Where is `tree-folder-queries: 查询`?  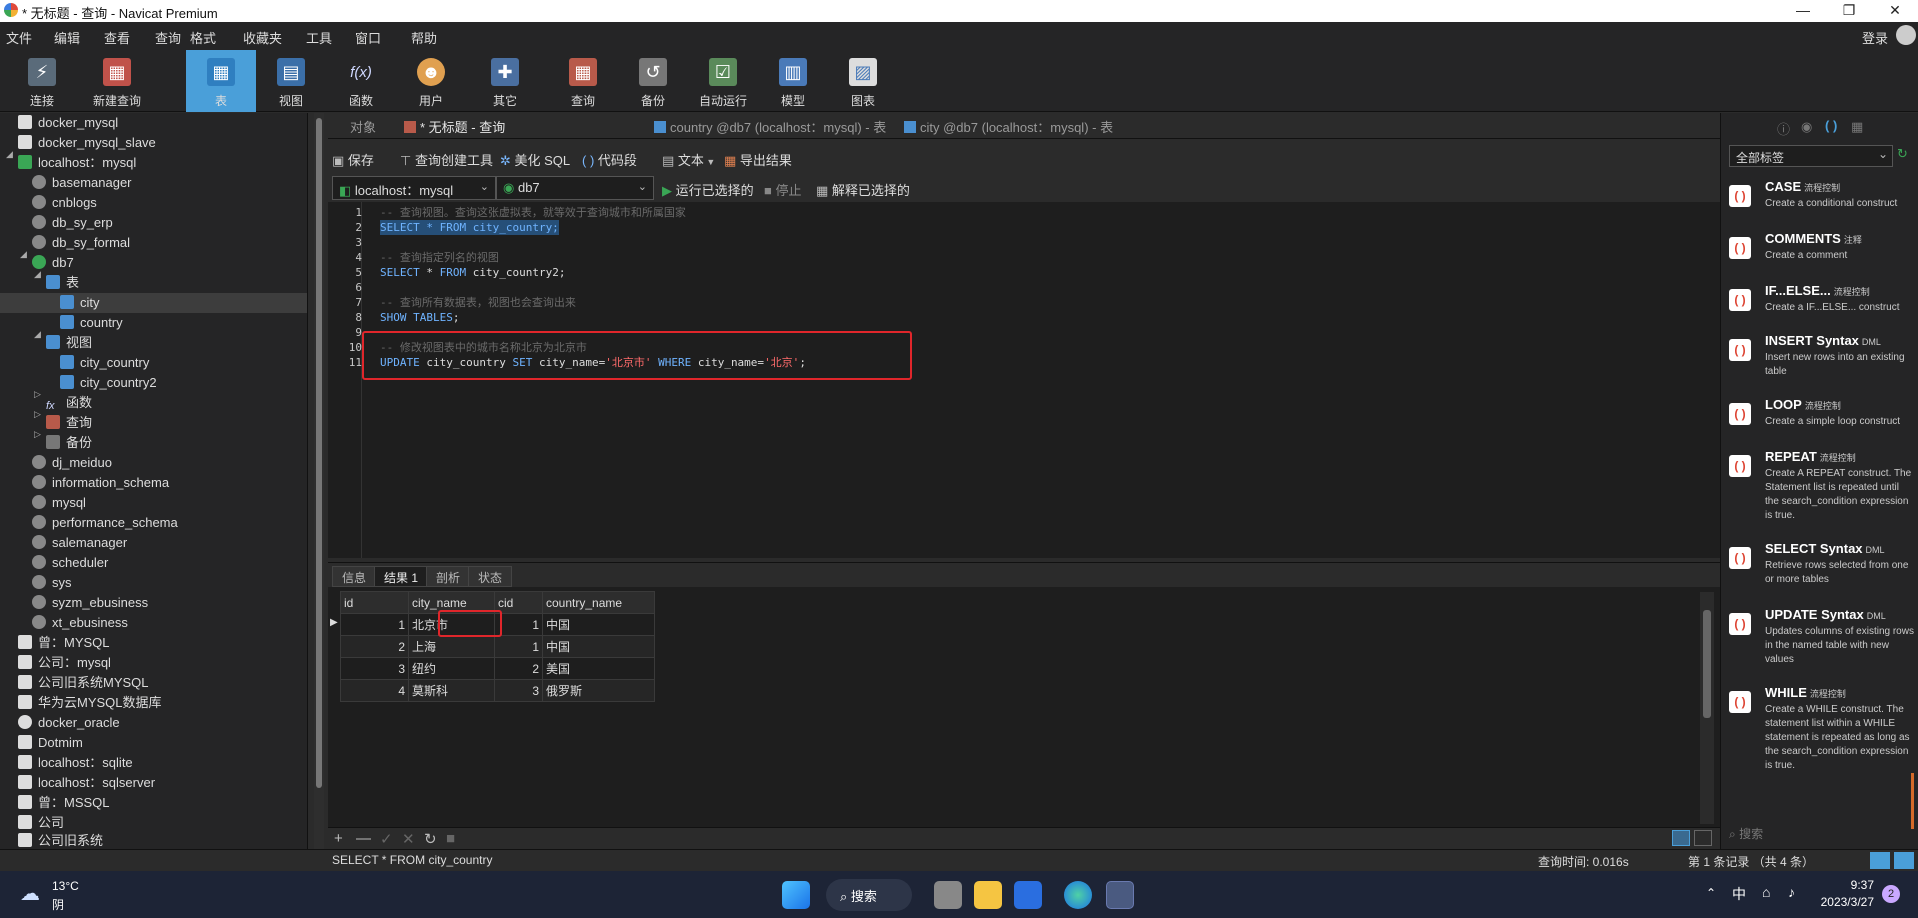
tree-folder-queries: 查询 is located at coordinates (69, 423).